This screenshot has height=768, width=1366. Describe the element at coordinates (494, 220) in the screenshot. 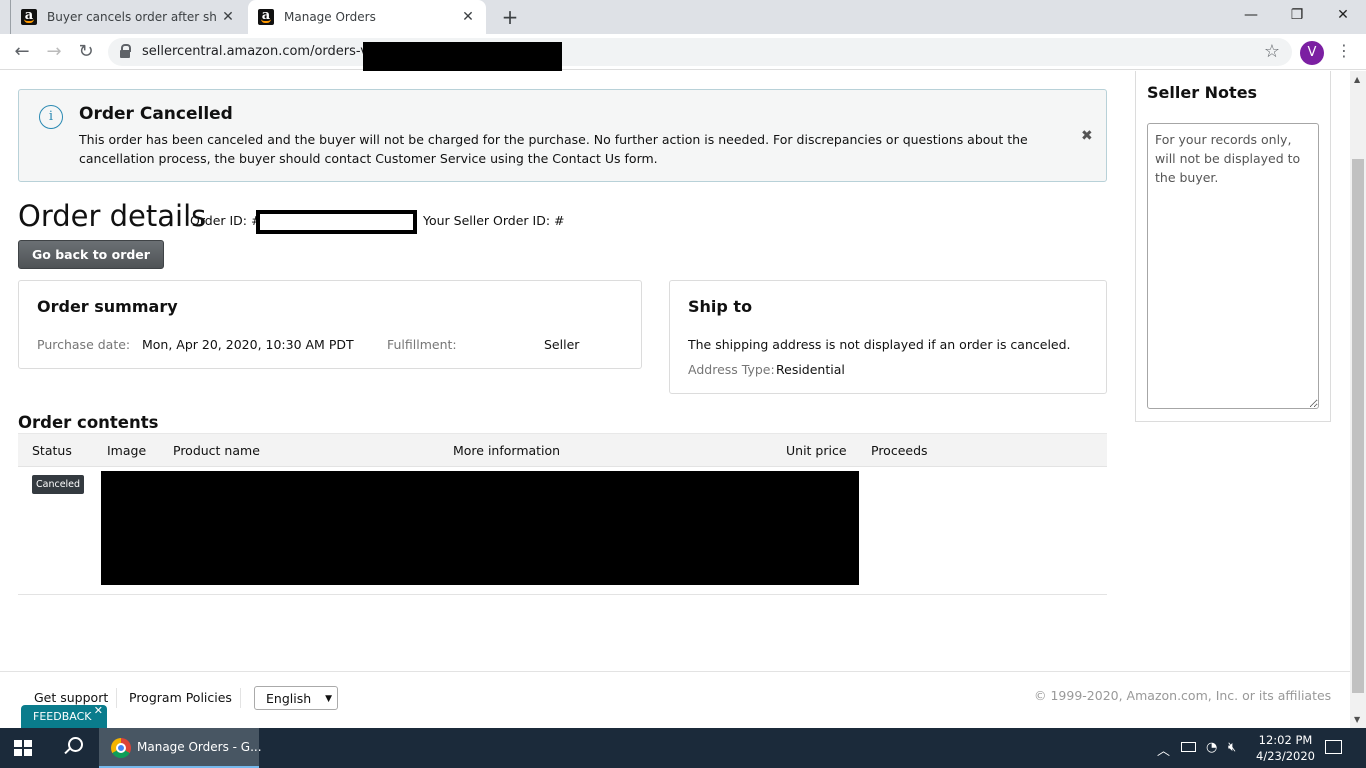

I see `seller-order-id-label: Your Seller Order ID: #` at that location.